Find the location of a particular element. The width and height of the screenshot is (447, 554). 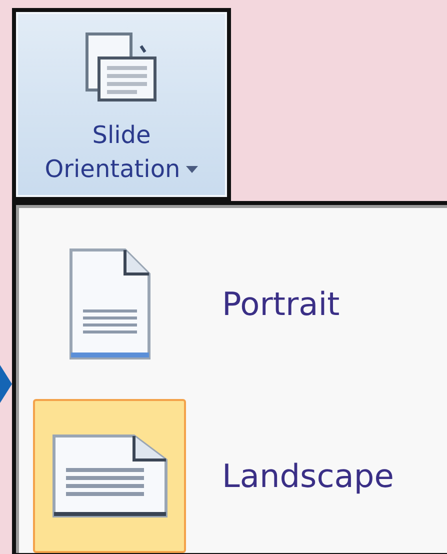

portrait-page-icon is located at coordinates (110, 304).